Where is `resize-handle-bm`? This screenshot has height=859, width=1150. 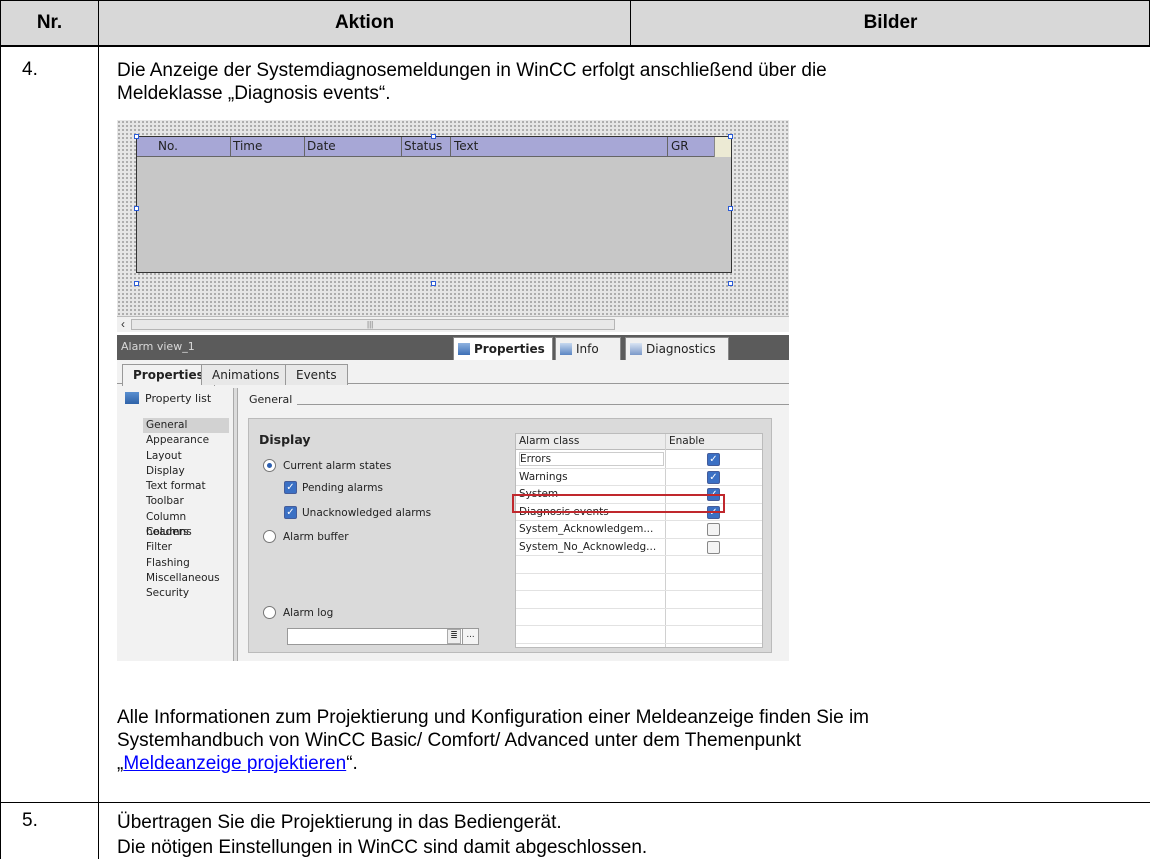
resize-handle-bm is located at coordinates (433, 283).